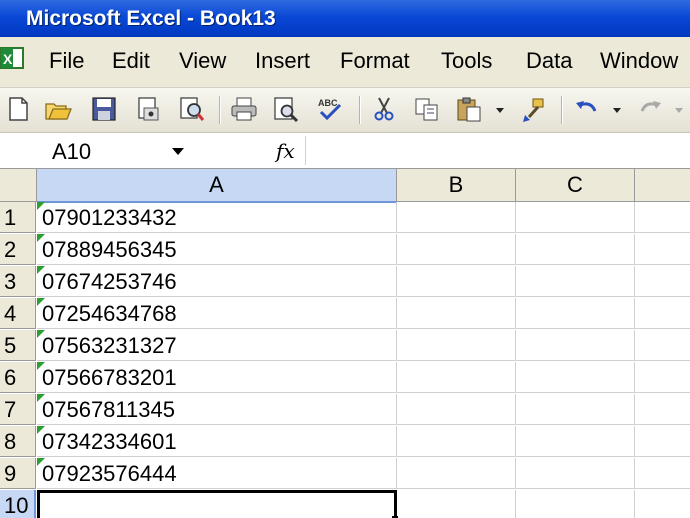 This screenshot has height=518, width=690. I want to click on menu-edit: Edit, so click(131, 61).